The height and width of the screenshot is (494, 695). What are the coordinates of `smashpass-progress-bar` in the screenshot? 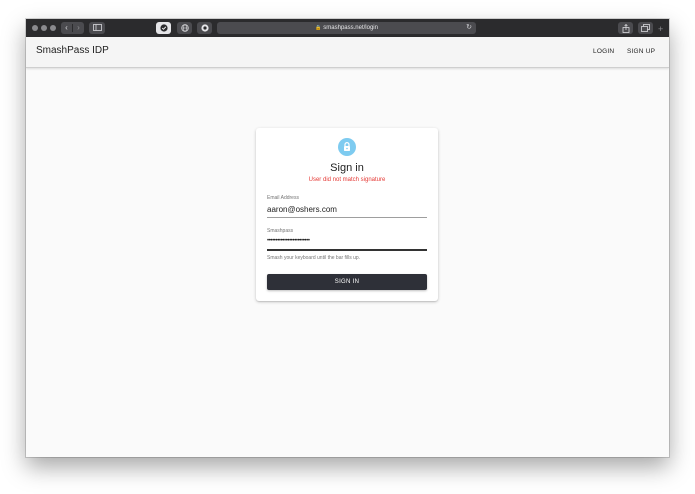 It's located at (347, 250).